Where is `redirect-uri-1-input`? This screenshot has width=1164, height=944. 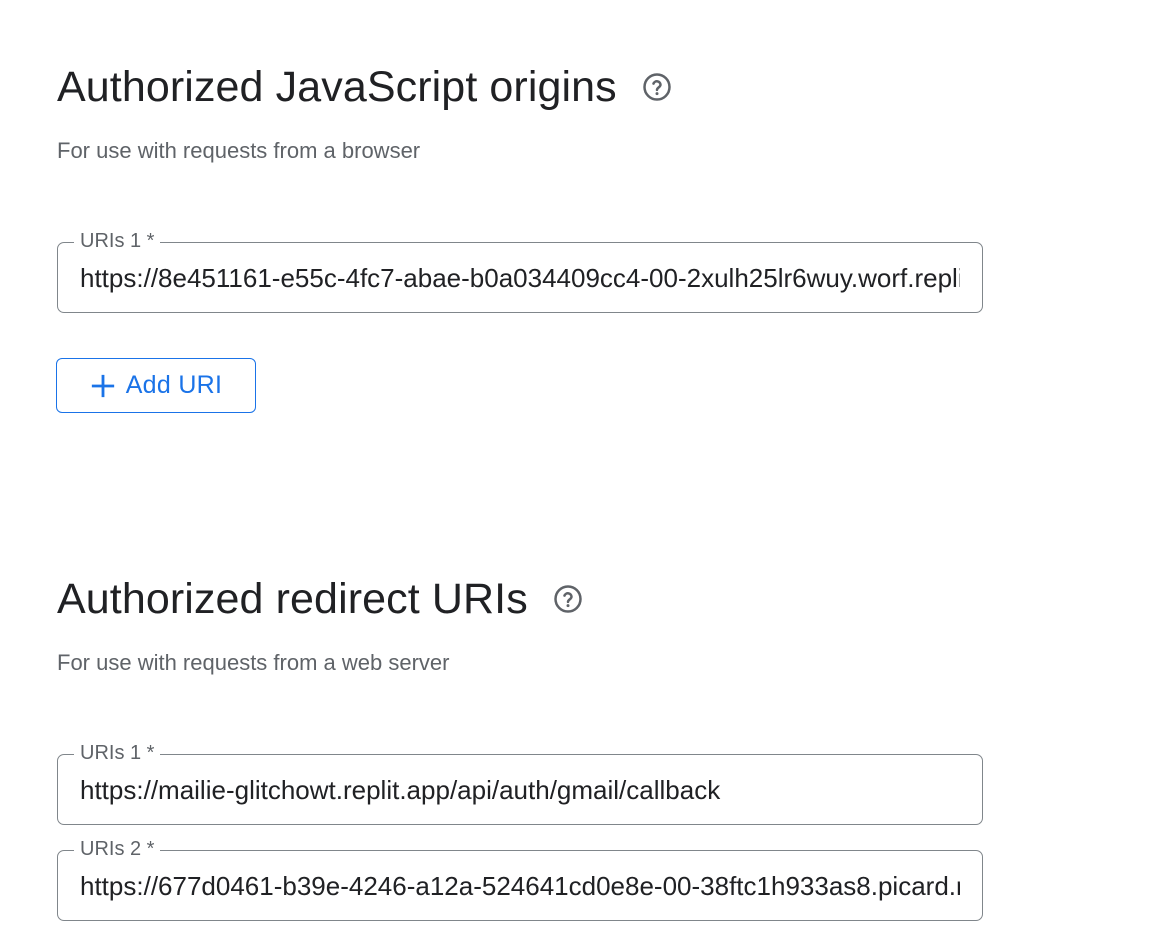
redirect-uri-1-input is located at coordinates (520, 790).